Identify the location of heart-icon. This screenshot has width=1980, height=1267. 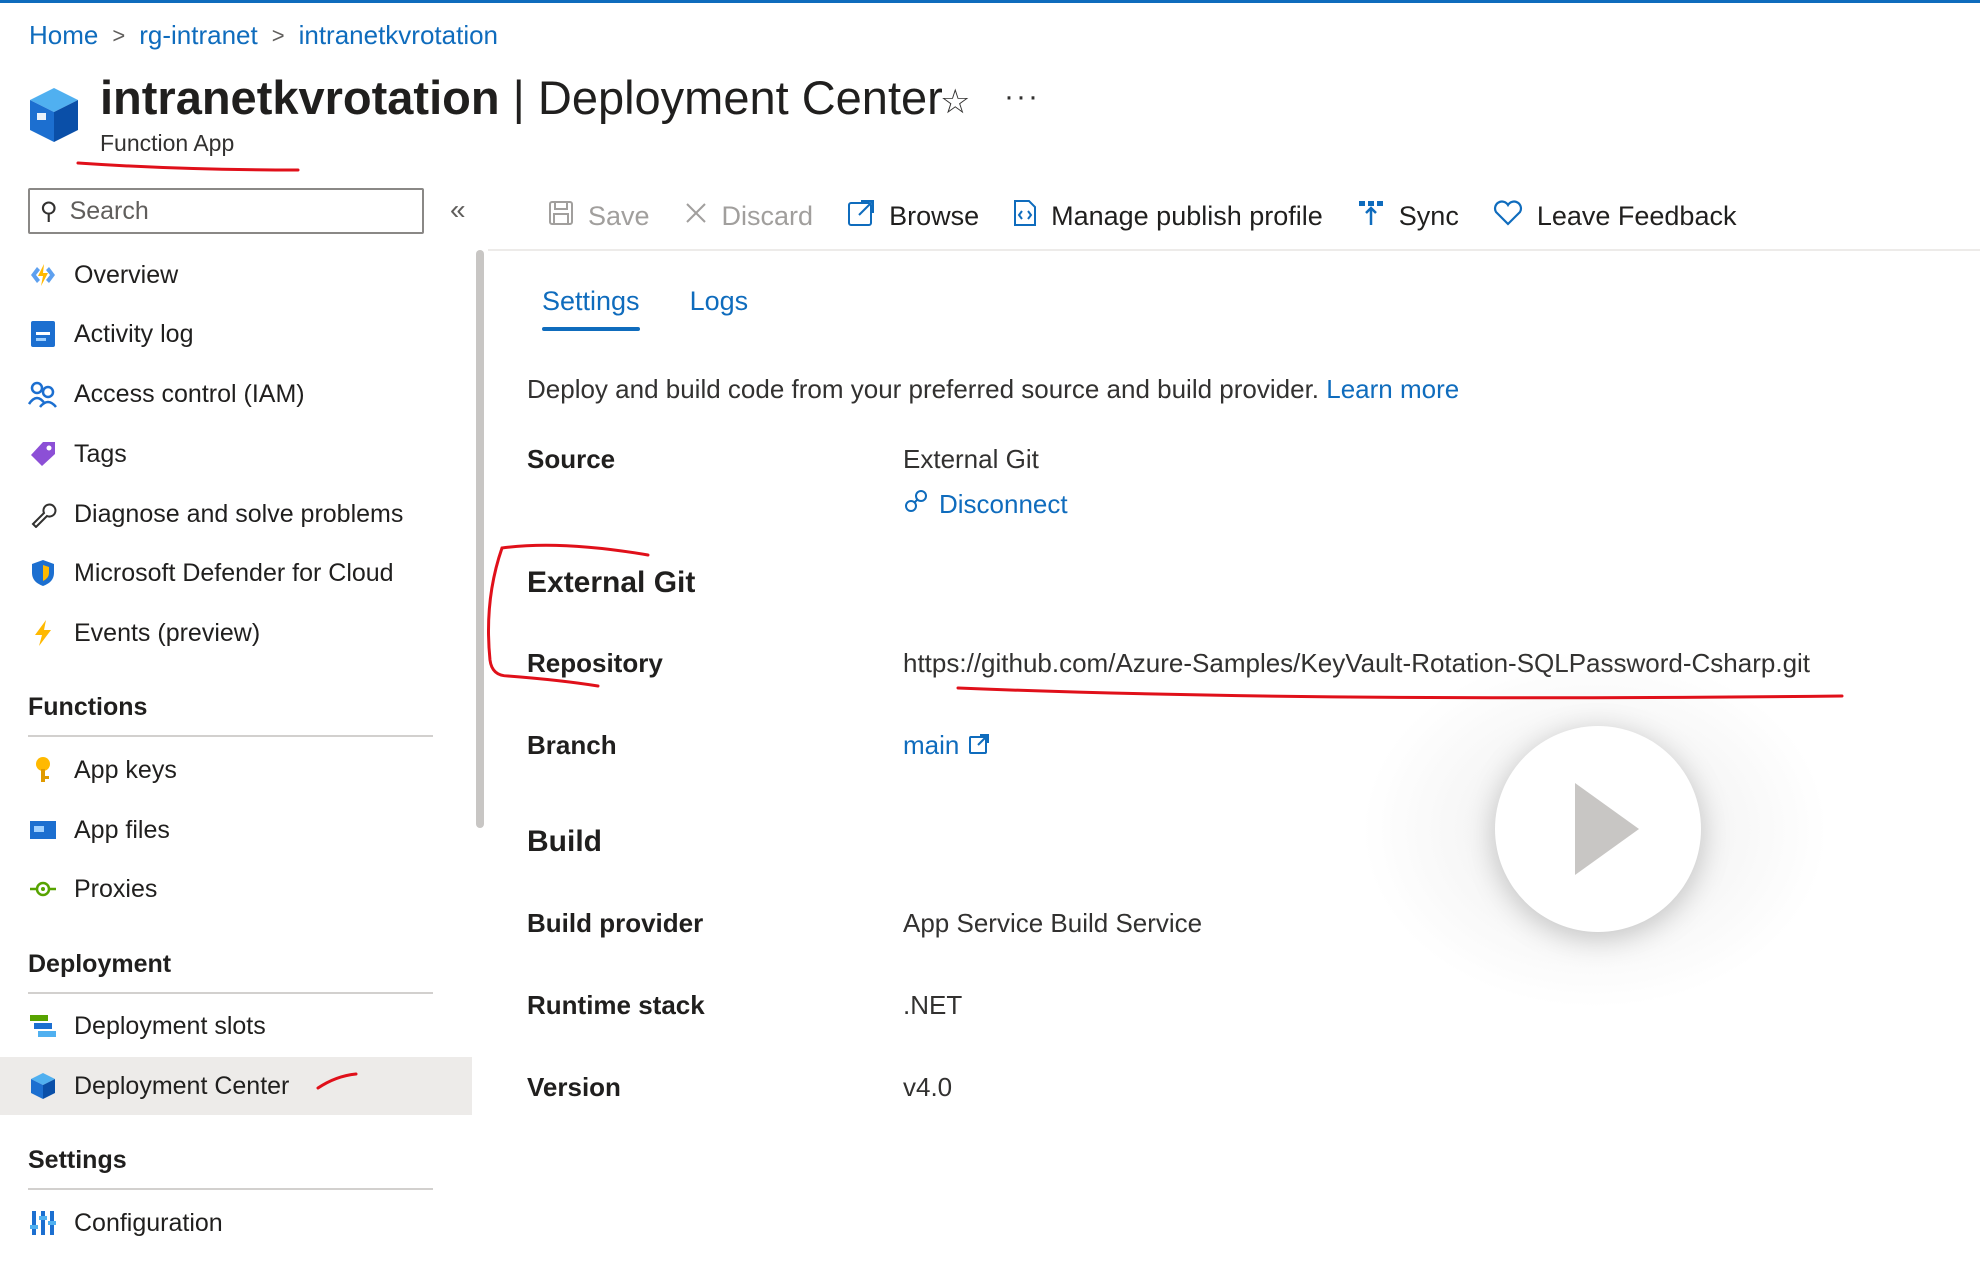
(1508, 216).